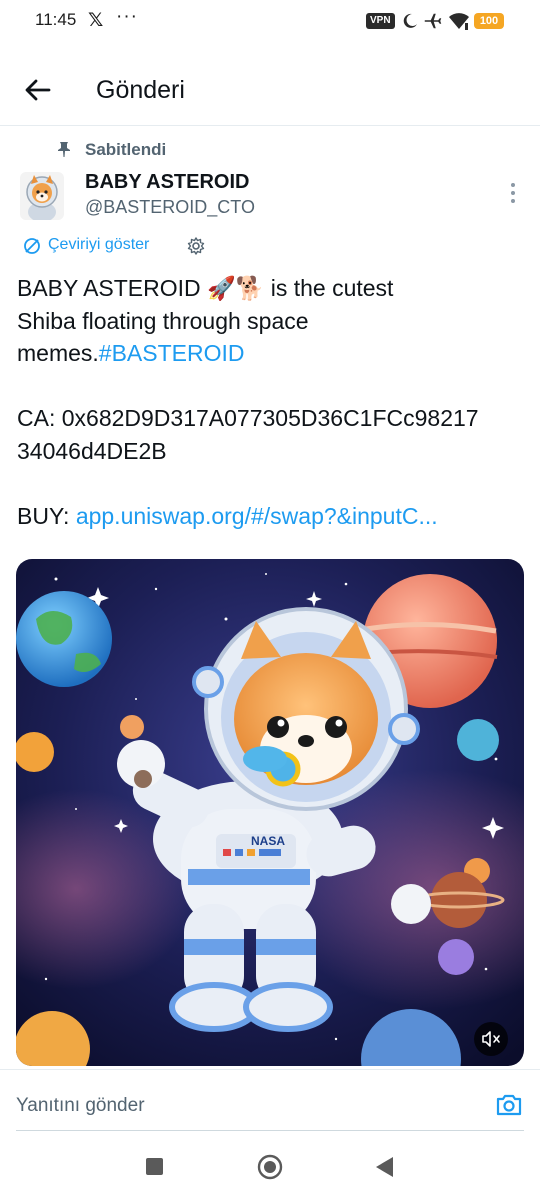  What do you see at coordinates (38, 90) in the screenshot?
I see `arrow-left-icon` at bounding box center [38, 90].